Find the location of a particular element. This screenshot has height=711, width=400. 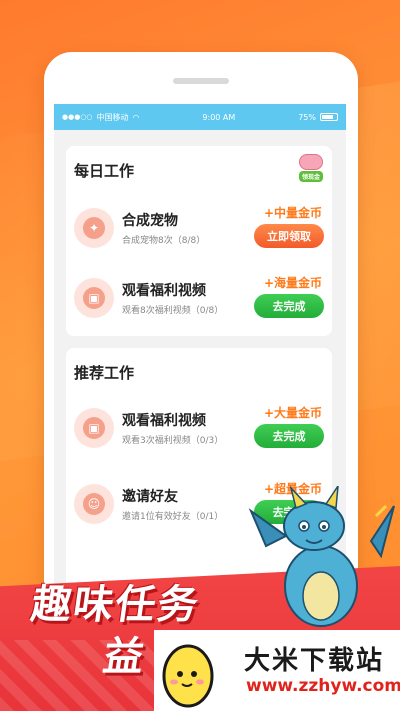

daily-tasks-title: 每日工作 is located at coordinates (104, 171).